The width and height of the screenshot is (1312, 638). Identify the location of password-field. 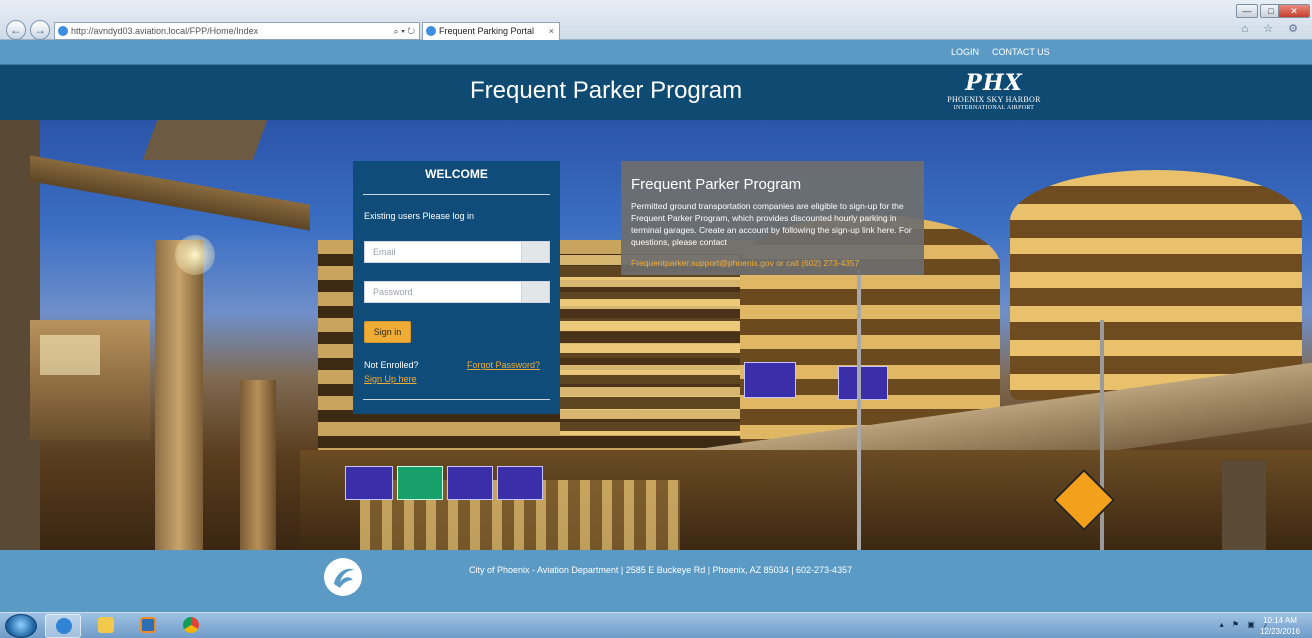
(457, 292).